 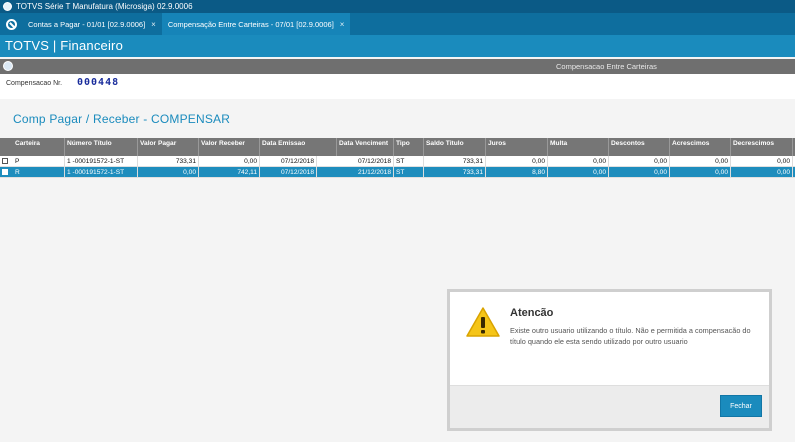 I want to click on tab-label: Contas a Pagar - 01/01 [02.9.0006], so click(x=87, y=24).